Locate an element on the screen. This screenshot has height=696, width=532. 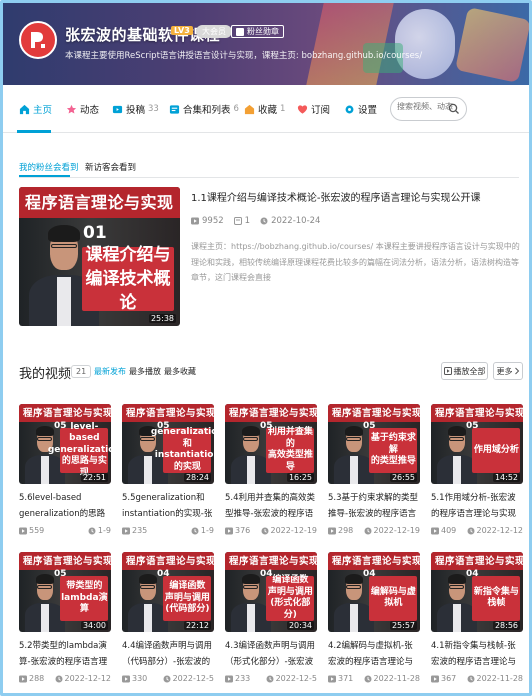
featured-video-thumbnail: 程序语言理论与实现 01 课程介绍与 编译技术概论 25:38 is located at coordinates (99, 256).